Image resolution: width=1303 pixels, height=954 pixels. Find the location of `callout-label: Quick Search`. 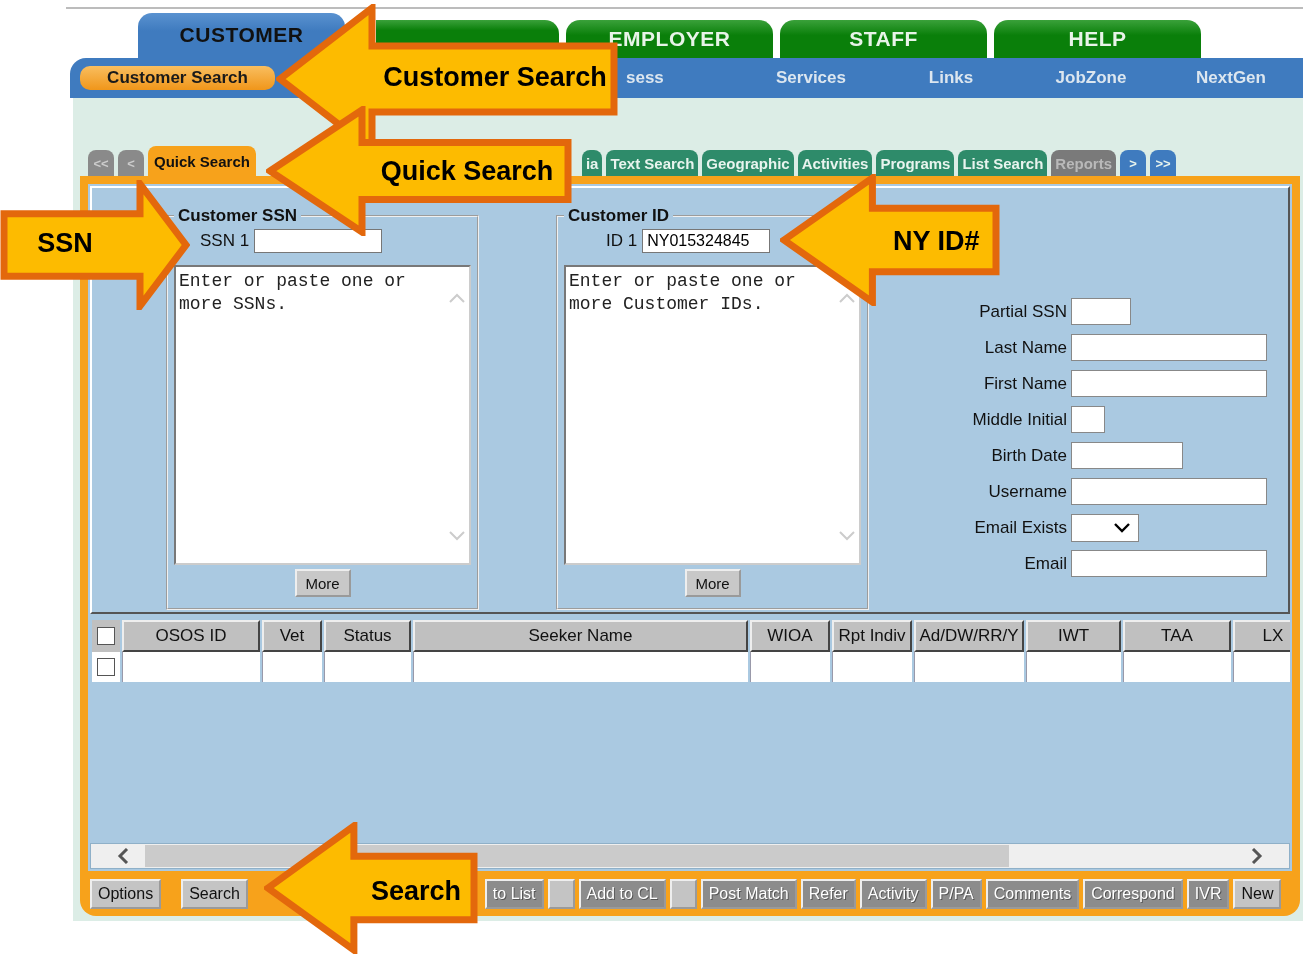

callout-label: Quick Search is located at coordinates (467, 171).